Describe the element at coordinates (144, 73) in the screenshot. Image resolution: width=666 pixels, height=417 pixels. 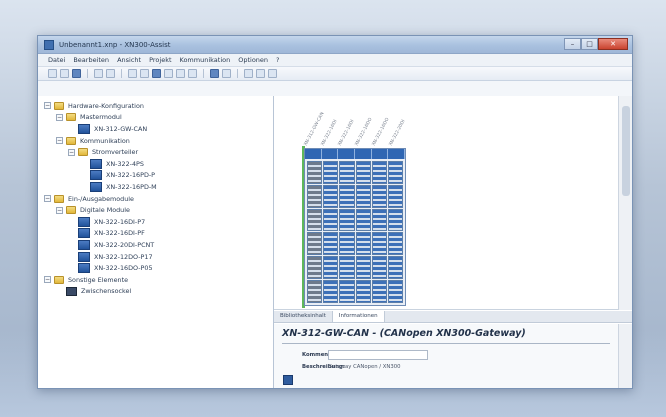
I see `redo-icon` at that location.